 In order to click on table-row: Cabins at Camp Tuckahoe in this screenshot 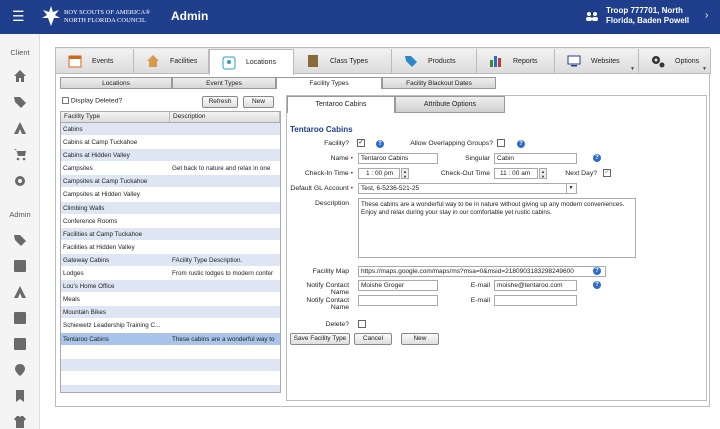, I will do `click(170, 143)`.